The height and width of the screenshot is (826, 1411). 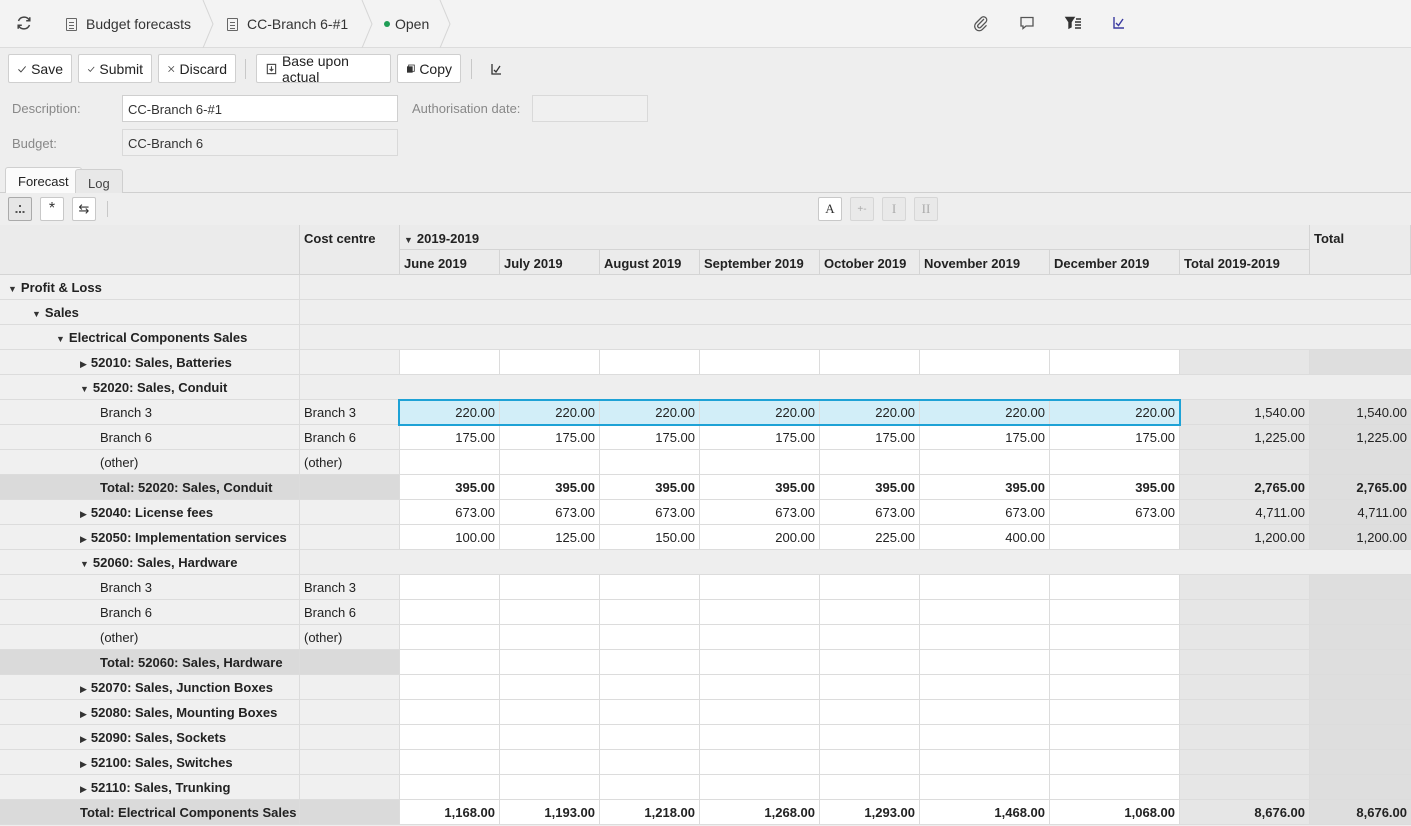 I want to click on value-cell: 200.00, so click(x=760, y=537).